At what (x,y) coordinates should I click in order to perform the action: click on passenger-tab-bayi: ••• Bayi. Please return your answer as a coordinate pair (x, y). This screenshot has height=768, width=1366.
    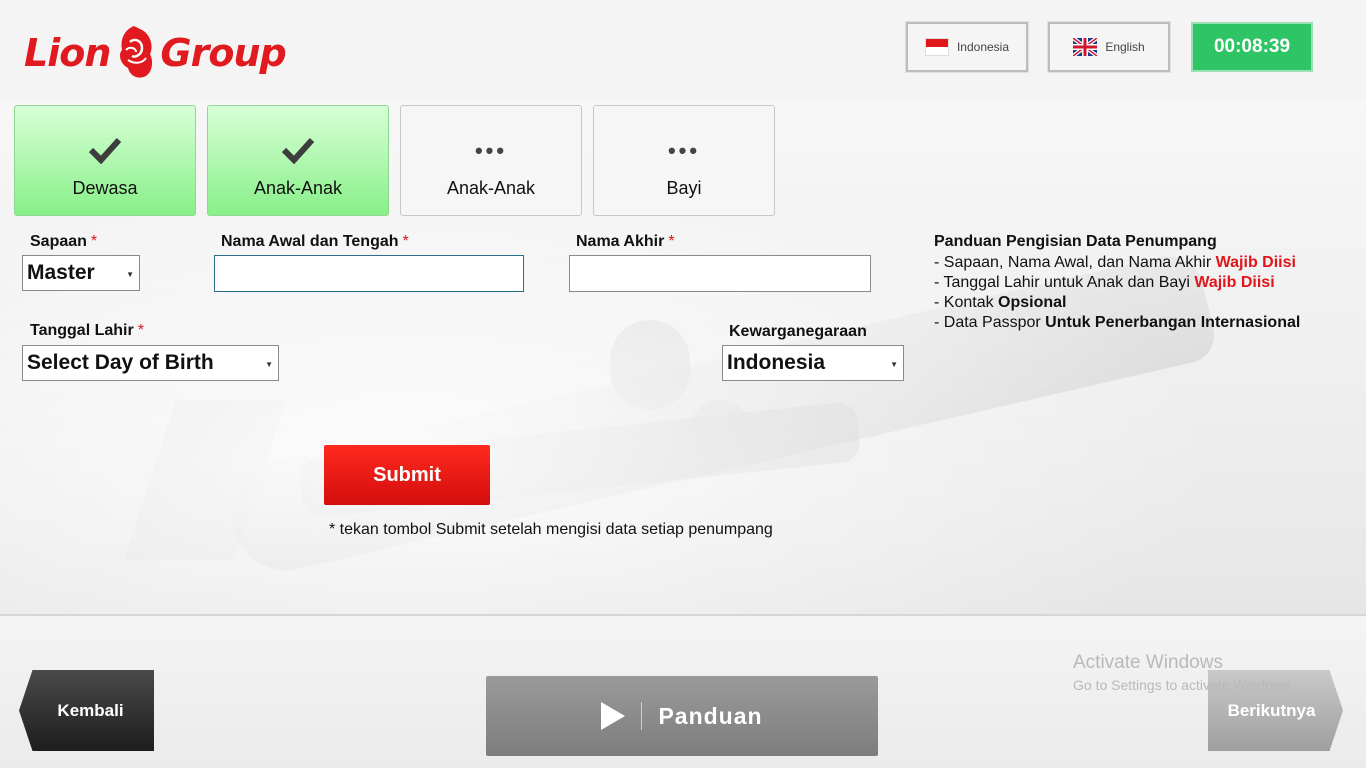
    Looking at the image, I should click on (684, 160).